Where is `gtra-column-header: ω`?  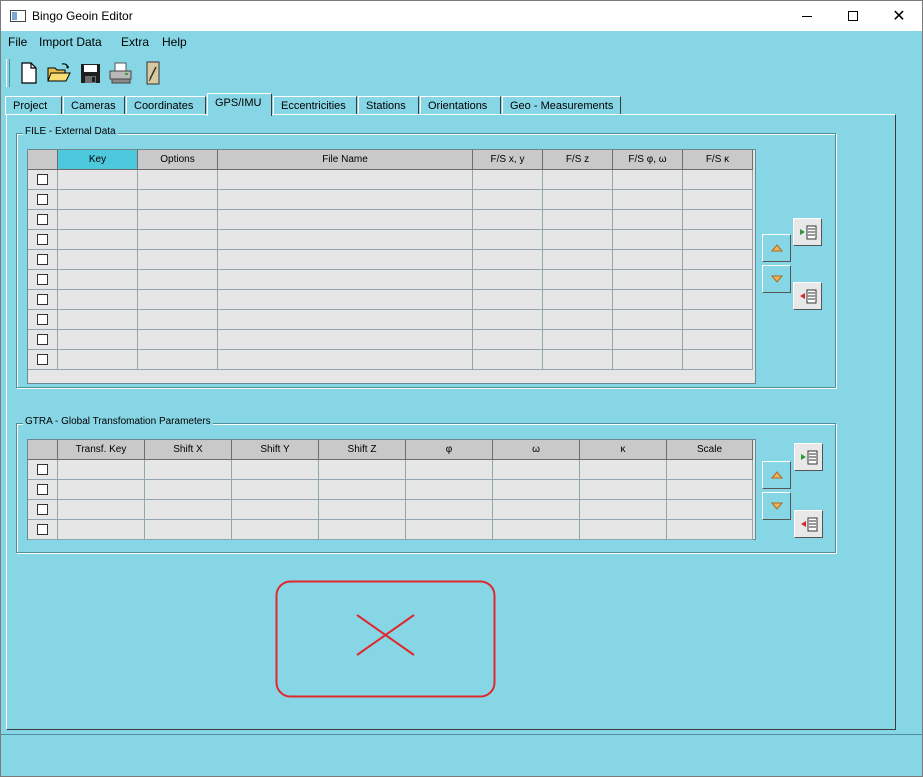 gtra-column-header: ω is located at coordinates (536, 450).